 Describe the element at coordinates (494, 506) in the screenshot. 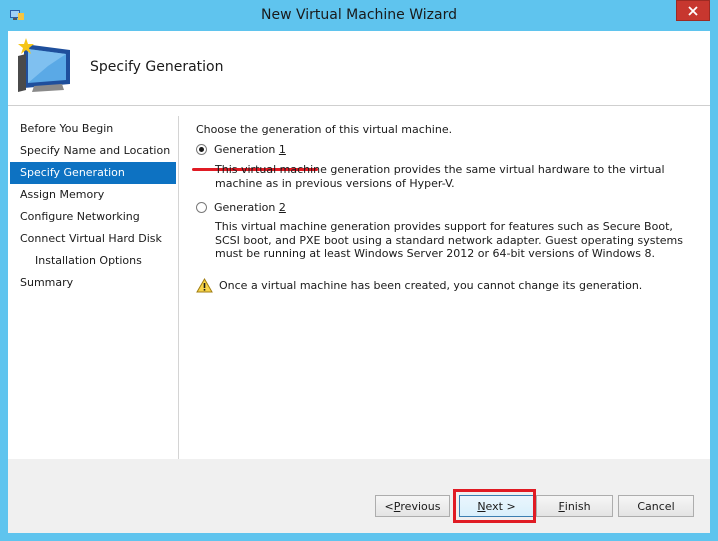

I see `red-highlight-box` at that location.